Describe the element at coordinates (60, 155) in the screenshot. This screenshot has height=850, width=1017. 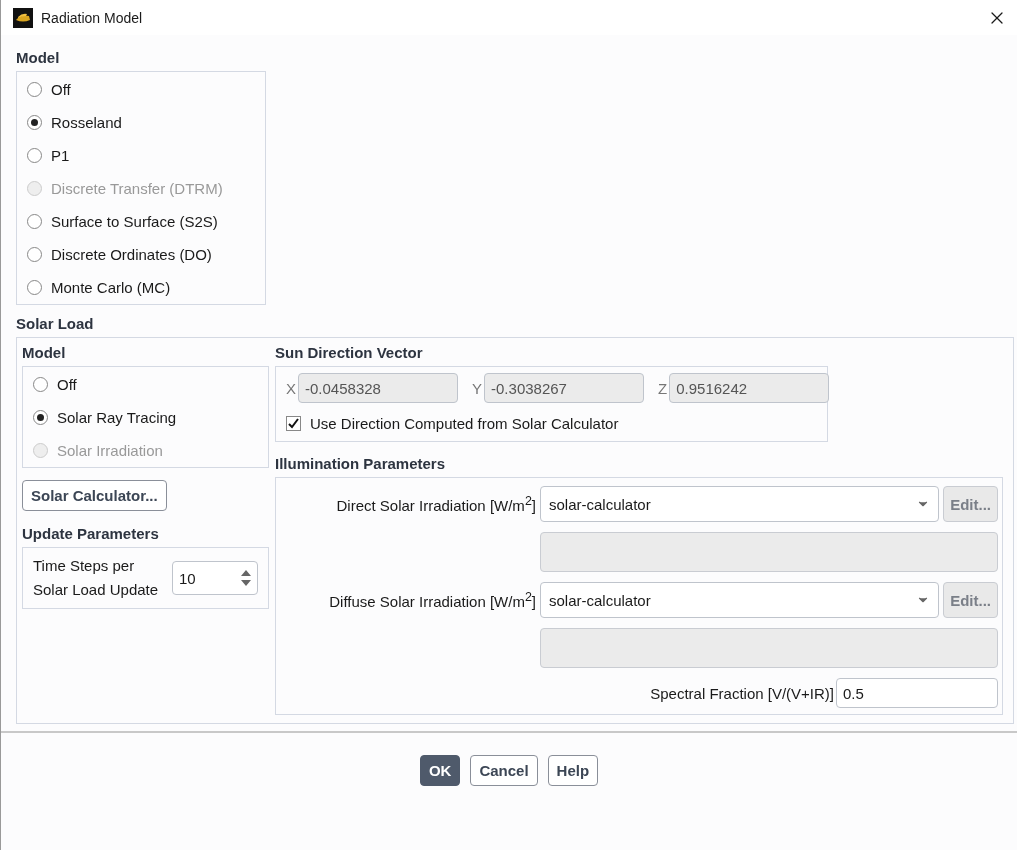
I see `option-label: P1` at that location.